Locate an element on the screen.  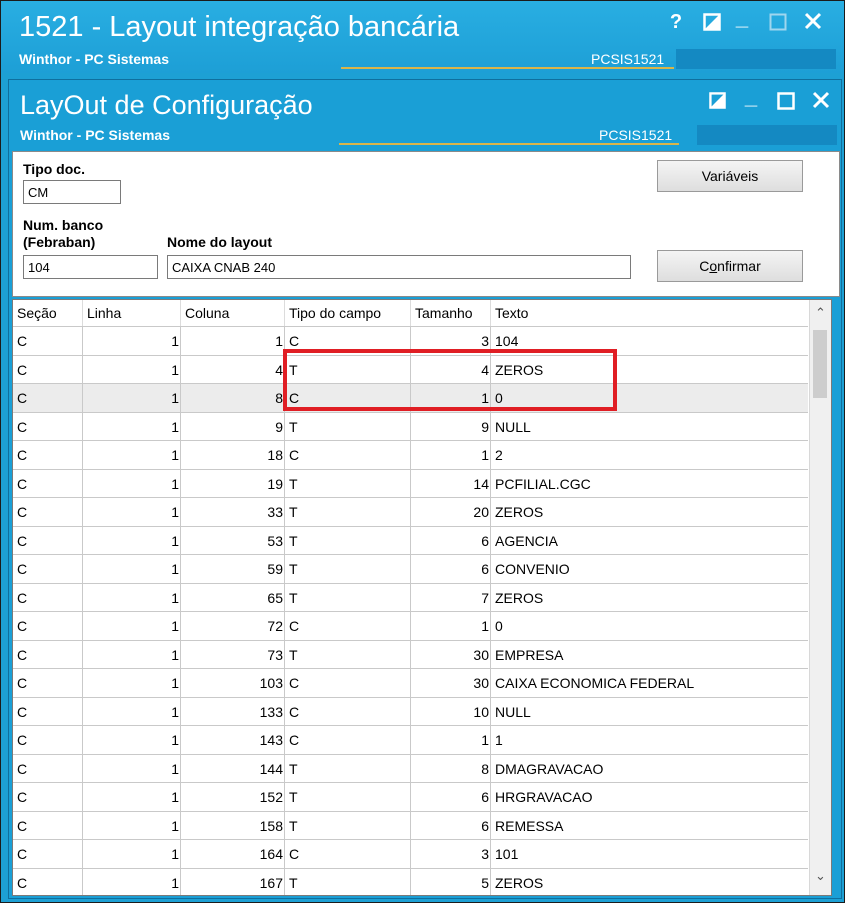
cell-texto: EMPRESA is located at coordinates (649, 655).